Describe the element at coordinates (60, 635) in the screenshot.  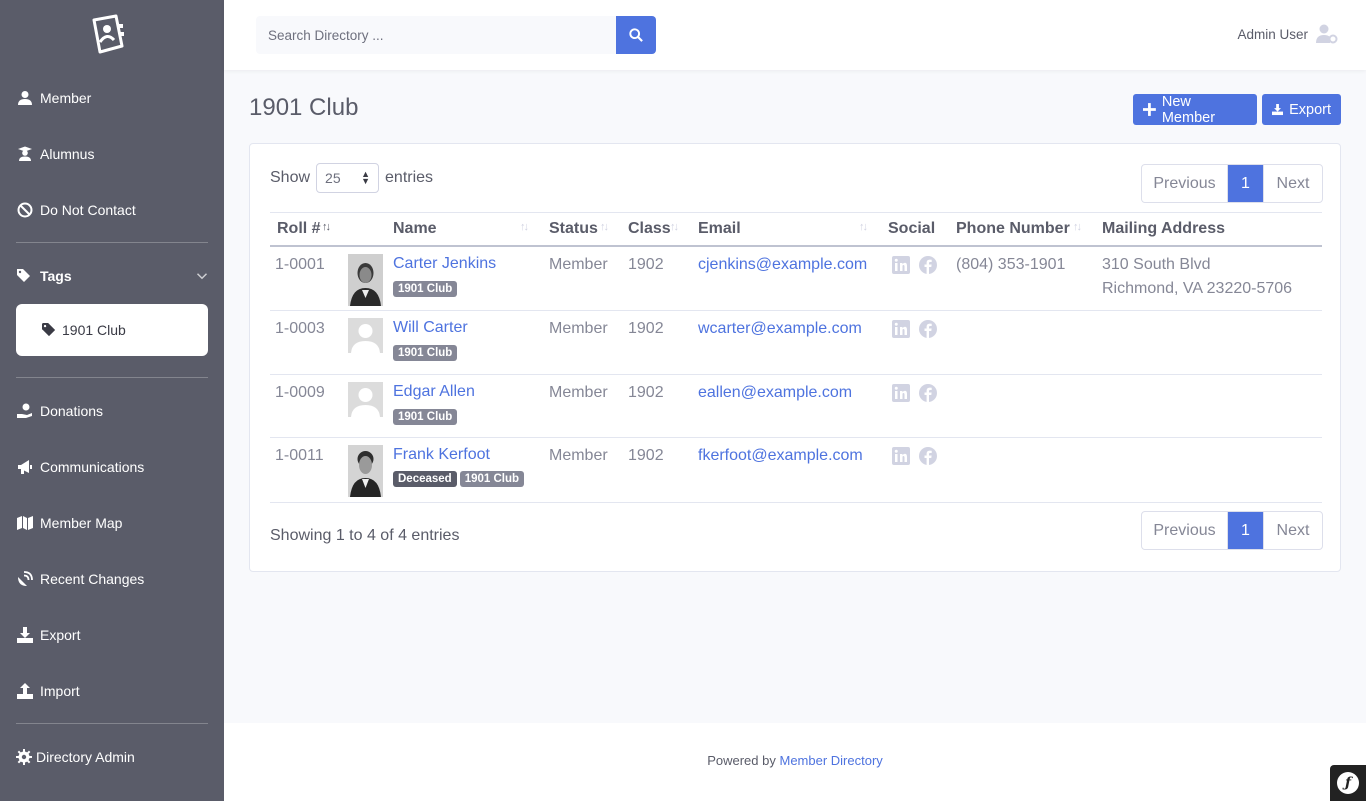
I see `sidebar-item-label: Export` at that location.